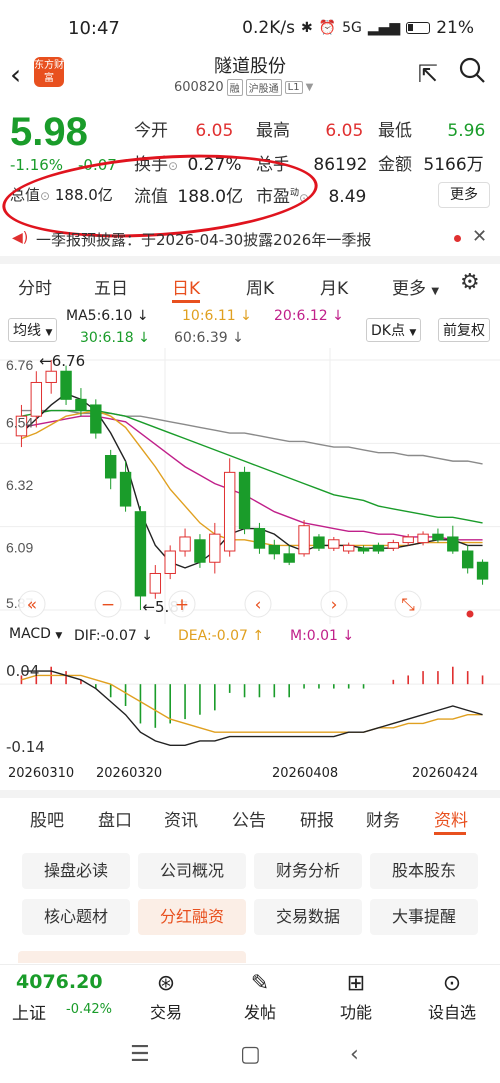  Describe the element at coordinates (165, 1012) in the screenshot. I see `trade-label: 交易` at that location.